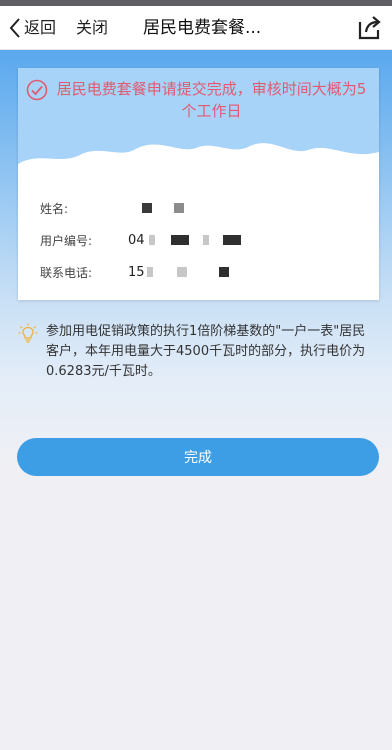 The height and width of the screenshot is (750, 392). What do you see at coordinates (54, 208) in the screenshot?
I see `field-name-label: 姓名:` at bounding box center [54, 208].